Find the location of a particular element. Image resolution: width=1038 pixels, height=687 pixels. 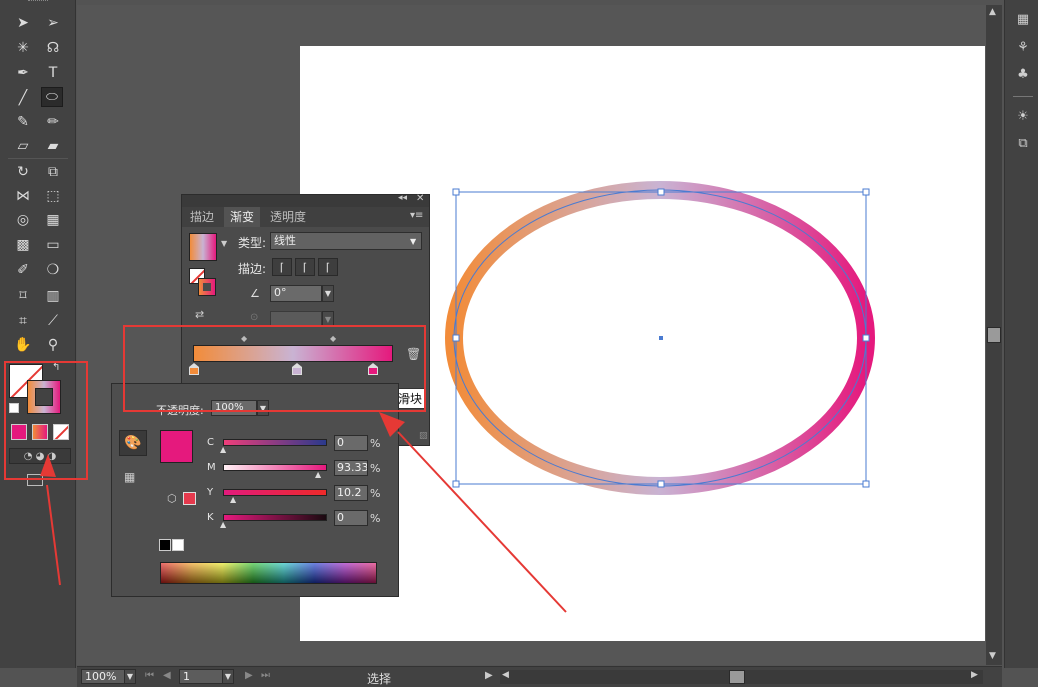

zoom-icon: ⚲ is located at coordinates (53, 345).